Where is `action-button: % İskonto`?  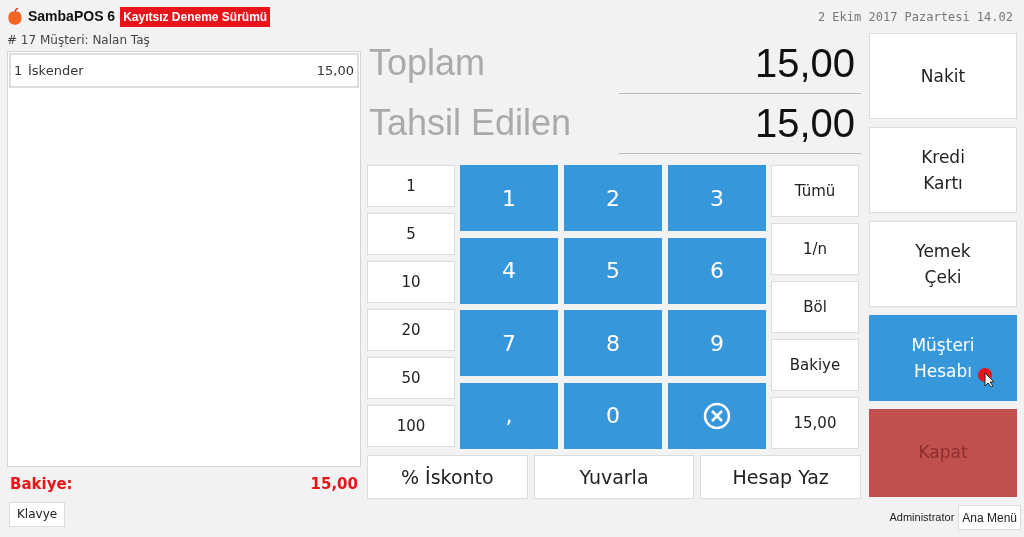 action-button: % İskonto is located at coordinates (447, 477).